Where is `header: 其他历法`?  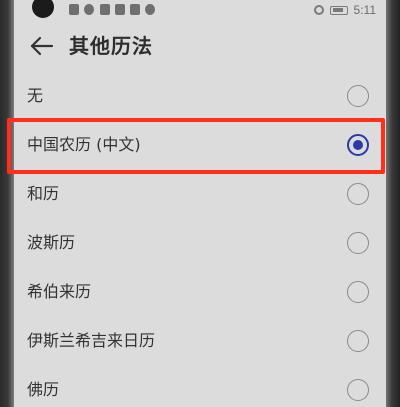 header: 其他历法 is located at coordinates (200, 46).